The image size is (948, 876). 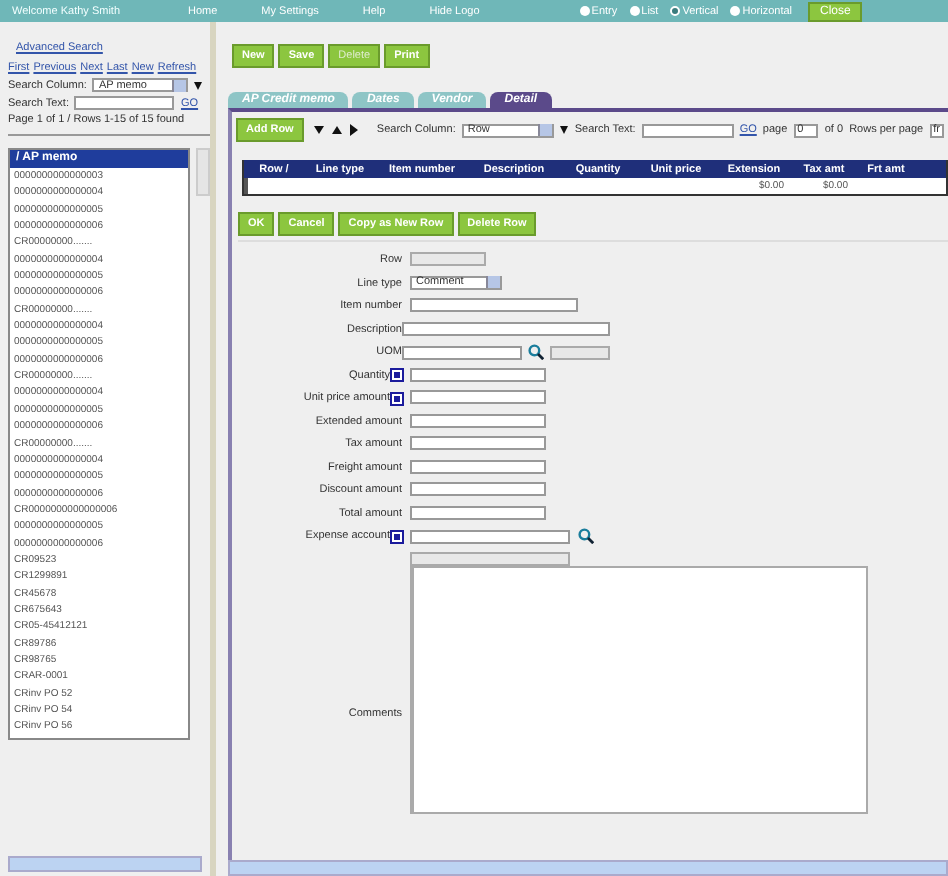 I want to click on row-field, so click(x=448, y=259).